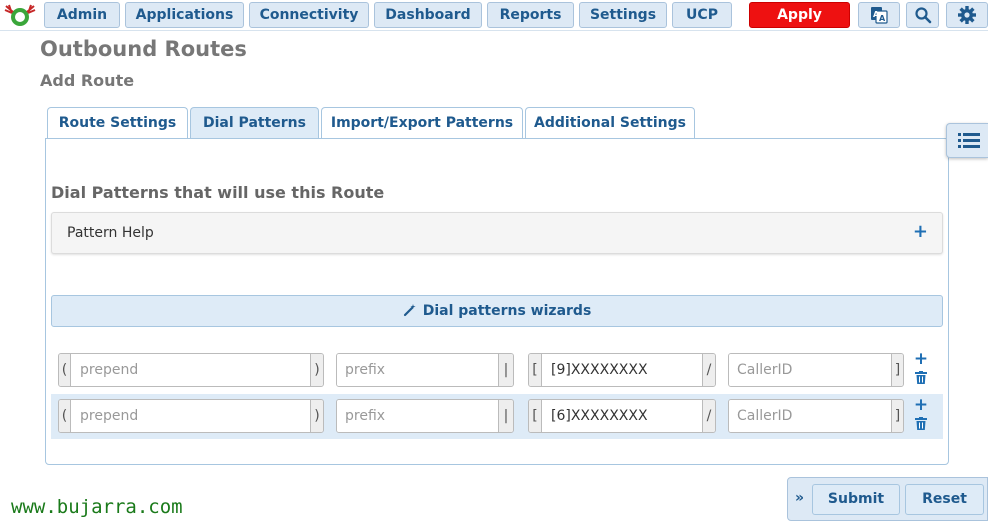  Describe the element at coordinates (309, 15) in the screenshot. I see `nav-connectivity: Connectivity` at that location.